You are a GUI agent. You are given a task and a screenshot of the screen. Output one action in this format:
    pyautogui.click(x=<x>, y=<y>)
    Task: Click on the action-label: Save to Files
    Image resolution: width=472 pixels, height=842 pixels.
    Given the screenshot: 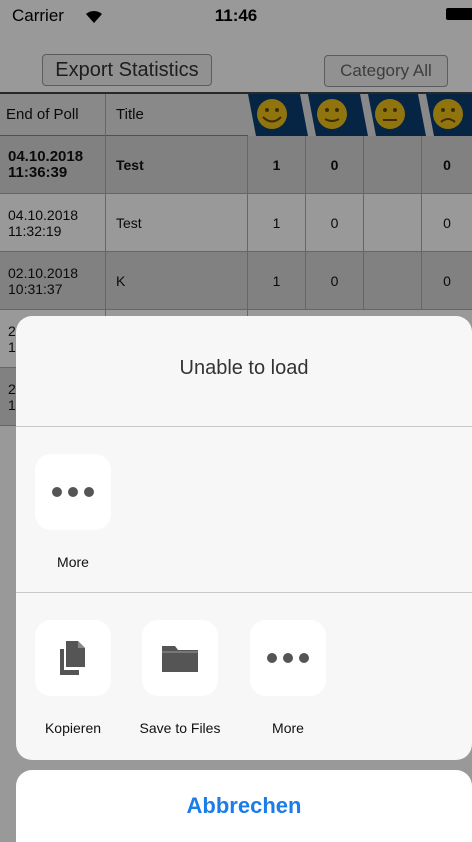 What is the action you would take?
    pyautogui.click(x=180, y=728)
    